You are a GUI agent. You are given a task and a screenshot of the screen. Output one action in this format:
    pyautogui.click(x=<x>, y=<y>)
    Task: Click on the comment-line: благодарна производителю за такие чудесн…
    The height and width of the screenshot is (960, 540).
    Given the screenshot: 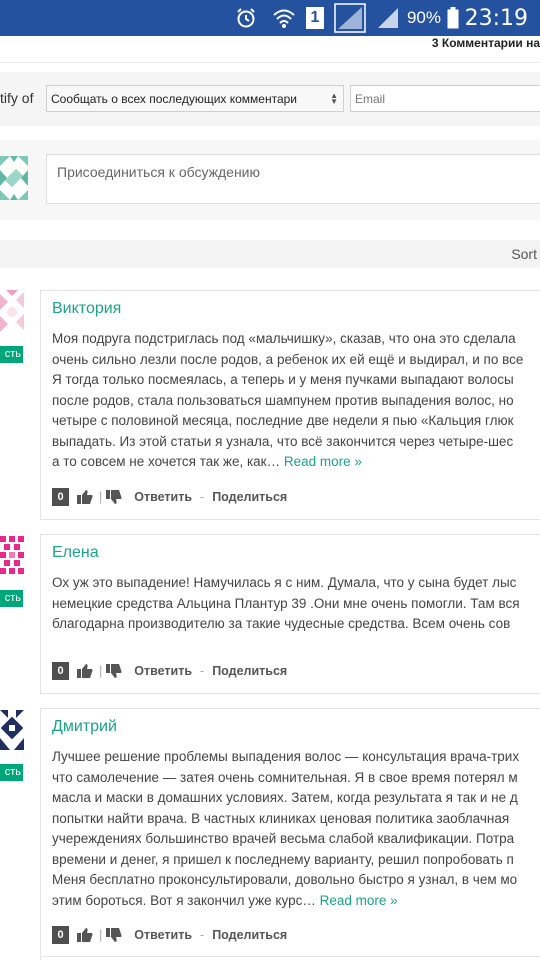 What is the action you would take?
    pyautogui.click(x=281, y=623)
    